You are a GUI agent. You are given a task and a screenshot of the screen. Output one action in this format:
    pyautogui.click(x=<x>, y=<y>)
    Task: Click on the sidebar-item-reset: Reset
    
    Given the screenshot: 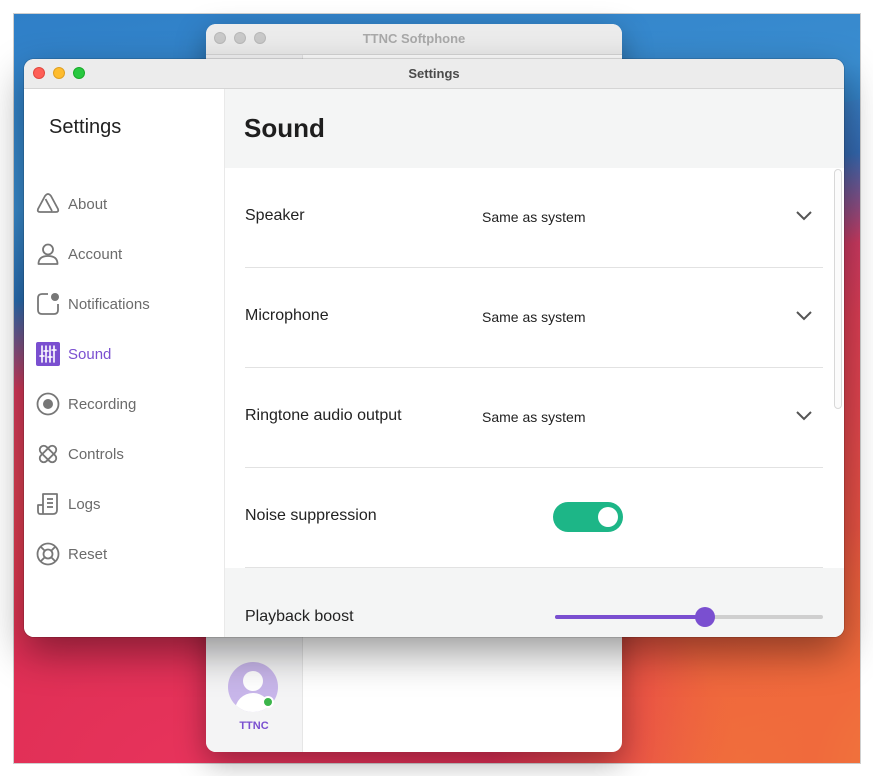 What is the action you would take?
    pyautogui.click(x=124, y=554)
    